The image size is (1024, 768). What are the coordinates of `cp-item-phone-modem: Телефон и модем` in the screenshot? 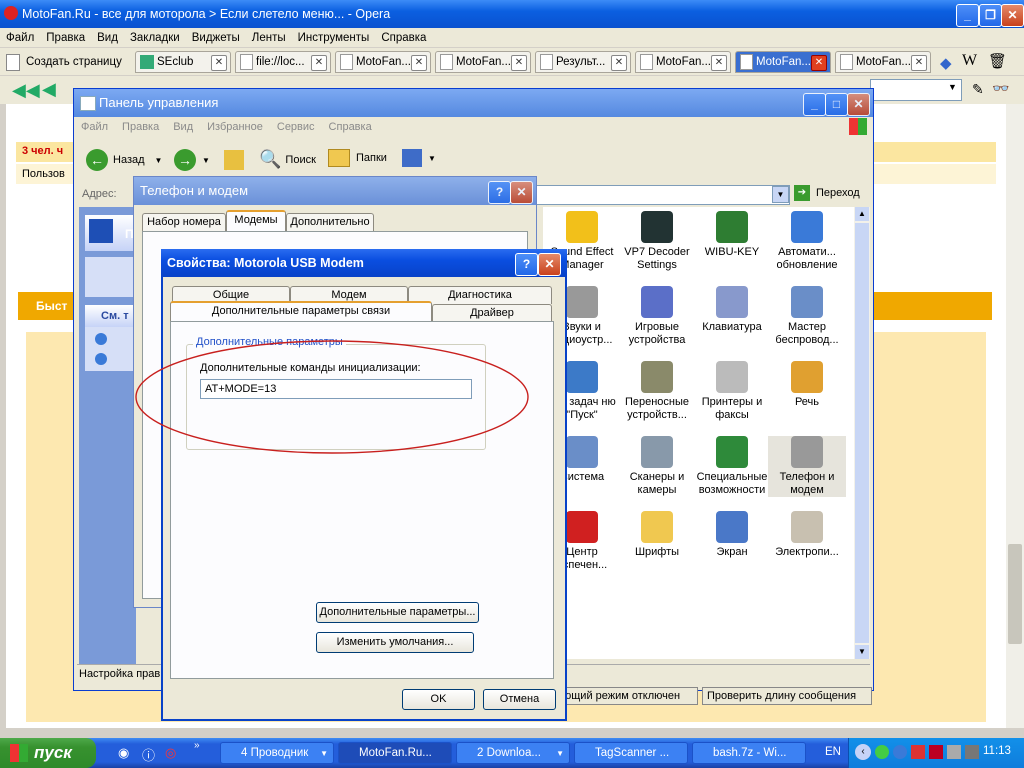 It's located at (807, 466).